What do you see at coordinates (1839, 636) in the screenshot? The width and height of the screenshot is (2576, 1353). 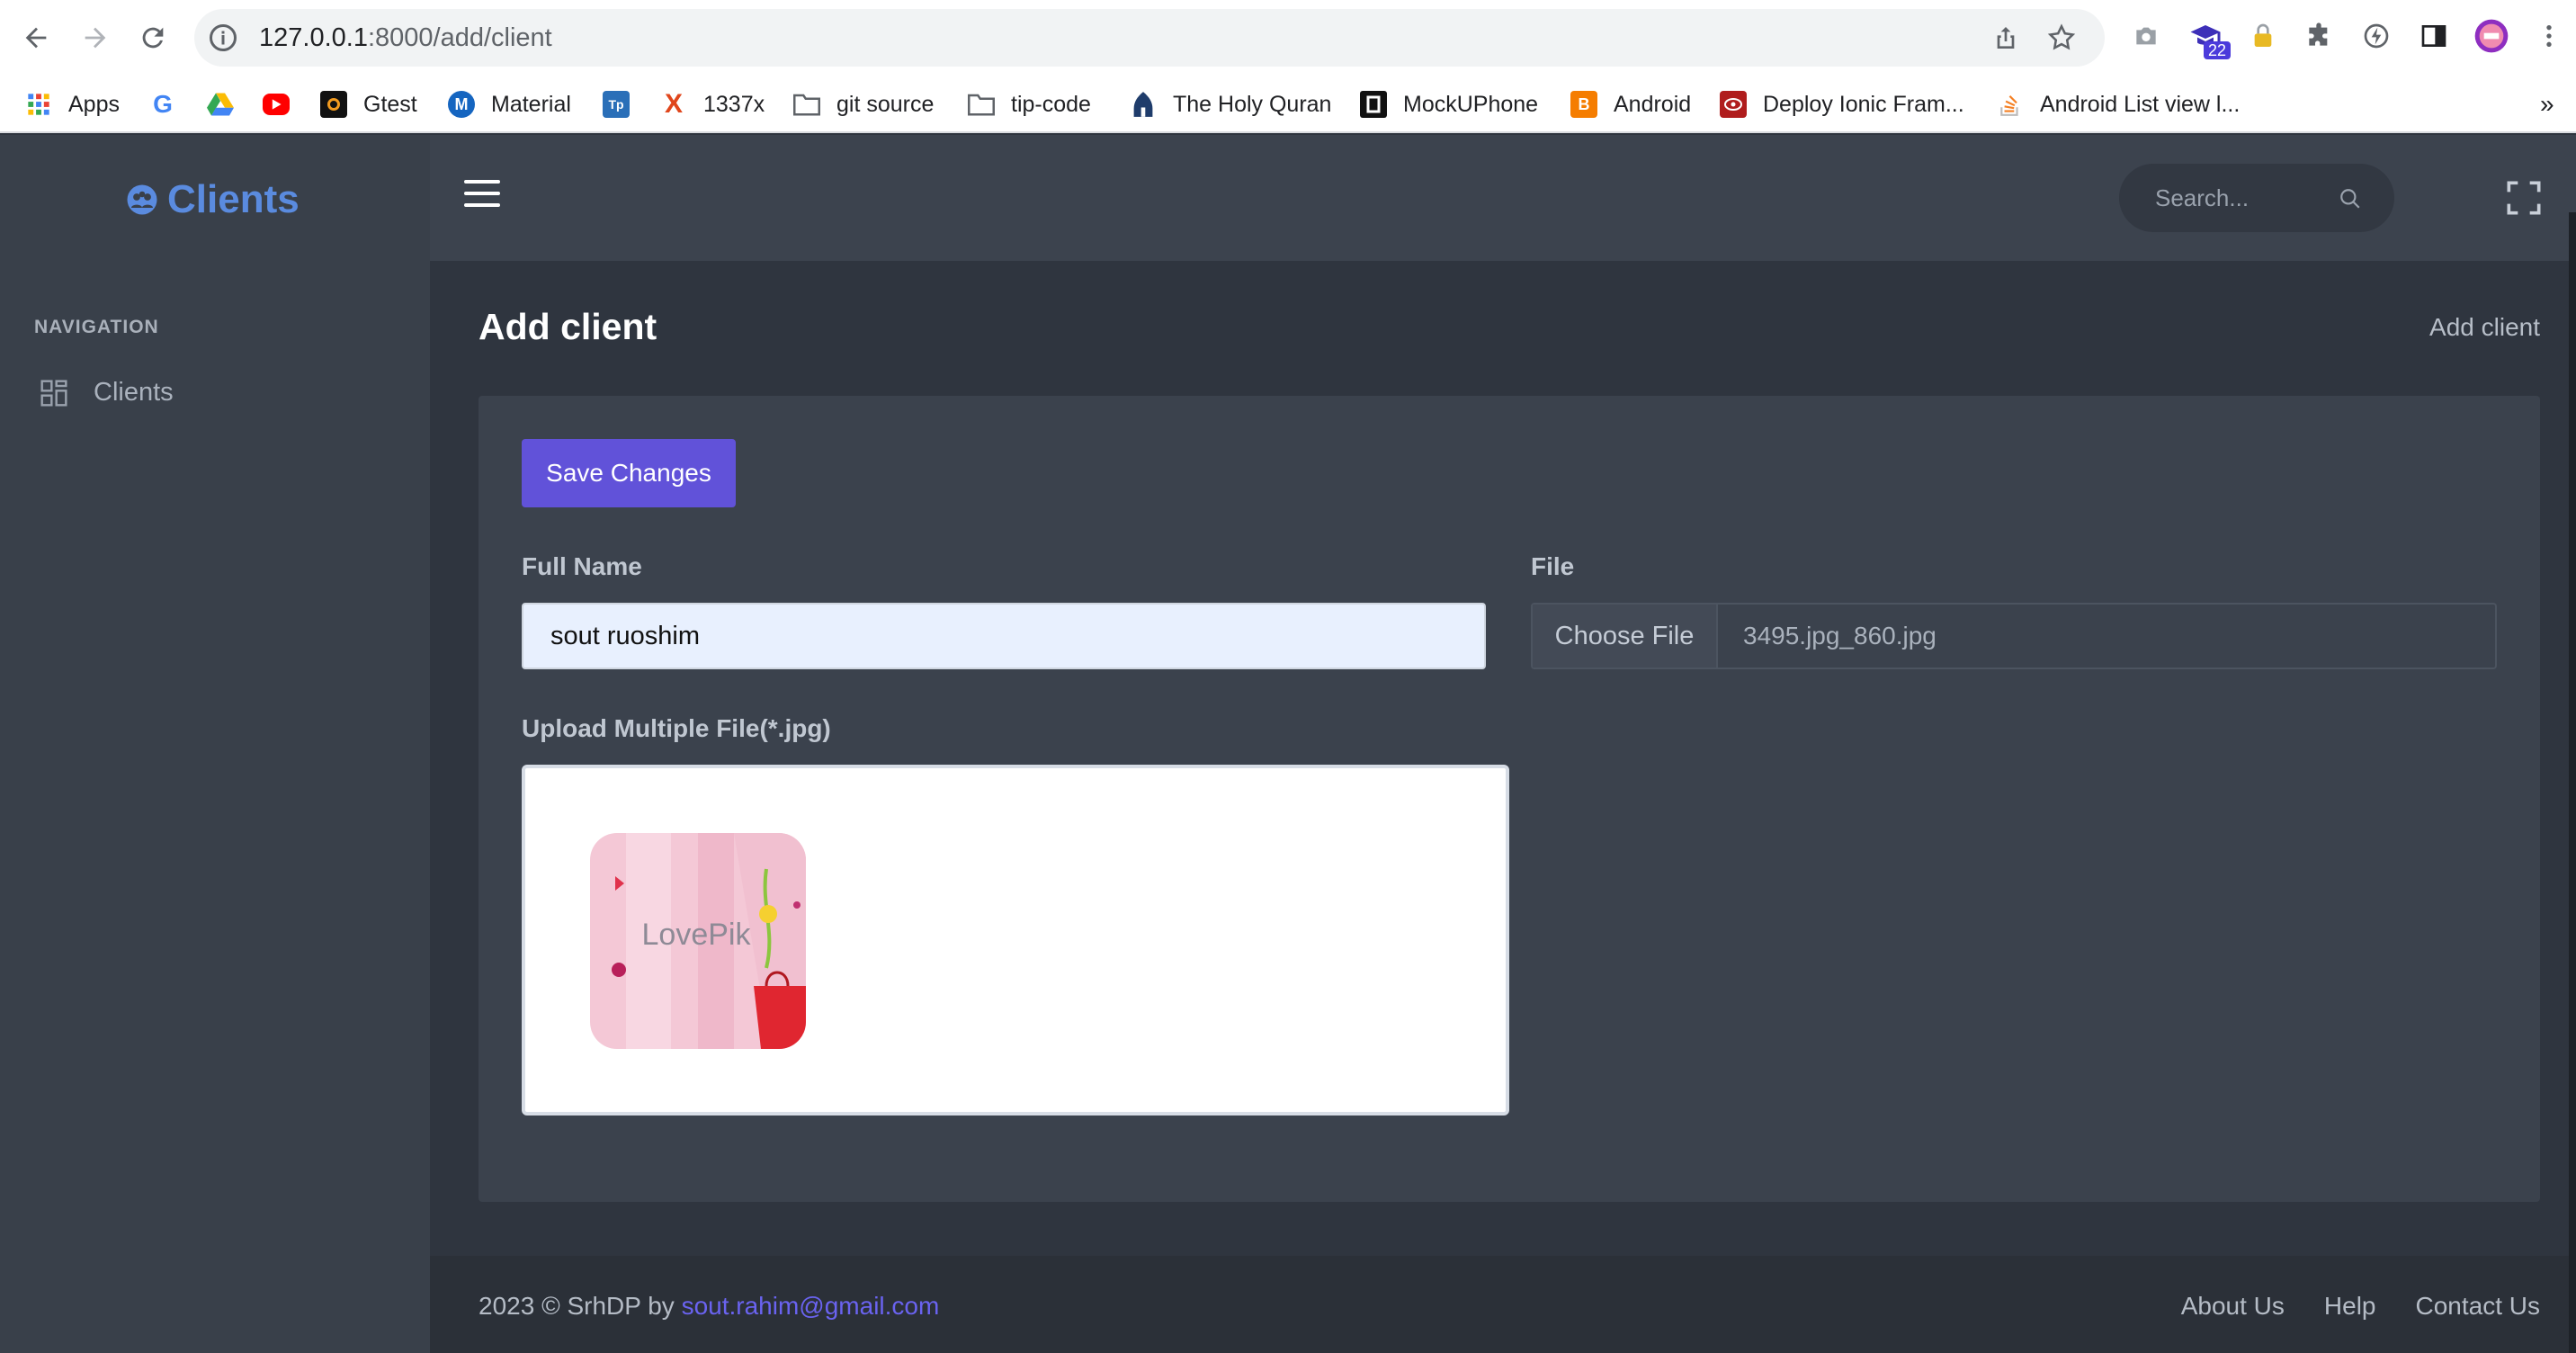 I see `selected-file-name: 3495.jpg_860.jpg` at bounding box center [1839, 636].